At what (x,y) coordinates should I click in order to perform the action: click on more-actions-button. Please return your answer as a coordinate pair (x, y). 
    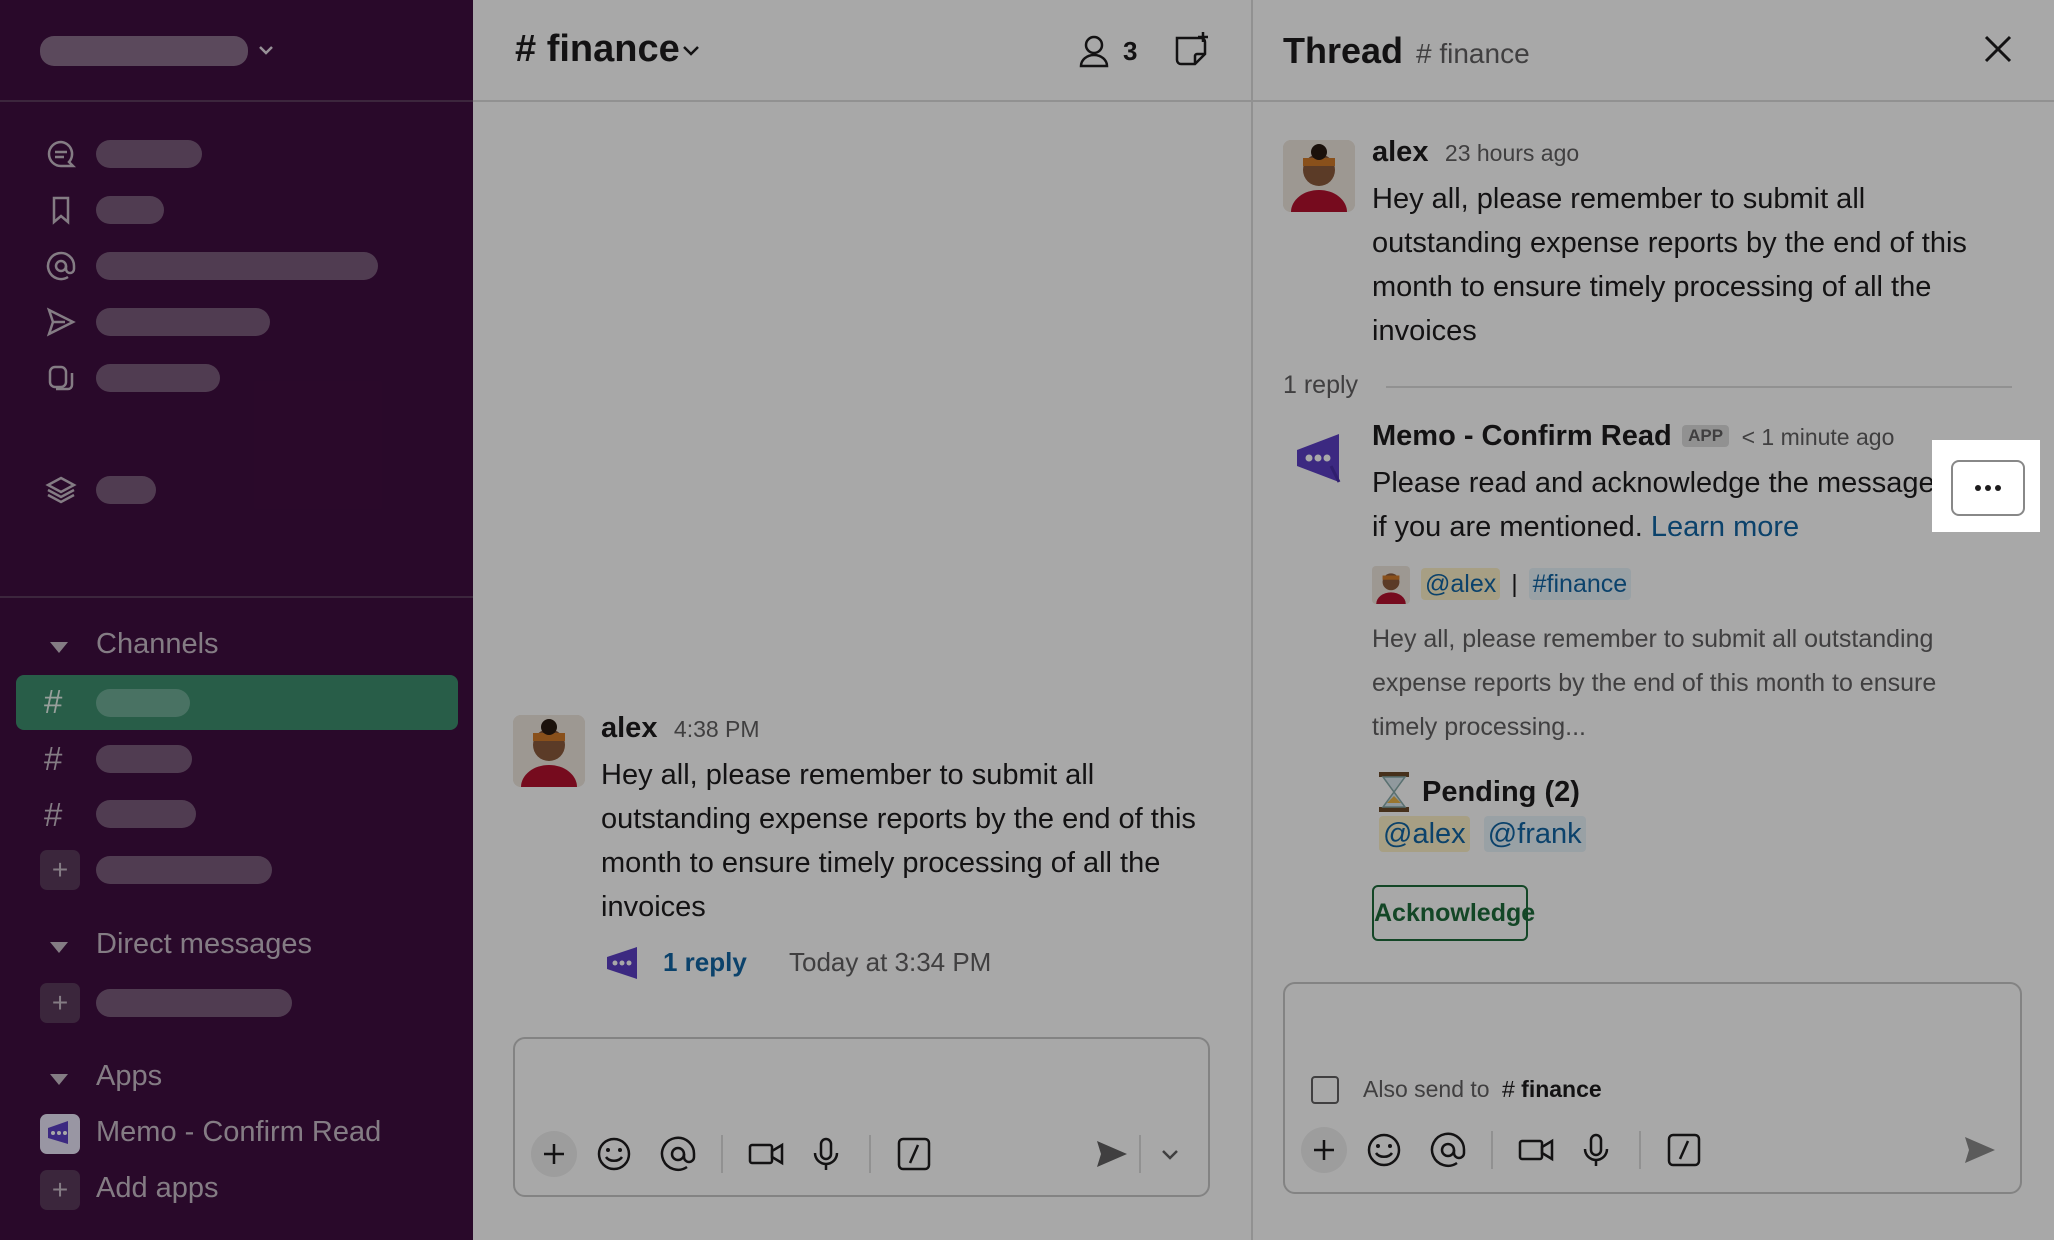
    Looking at the image, I should click on (1988, 488).